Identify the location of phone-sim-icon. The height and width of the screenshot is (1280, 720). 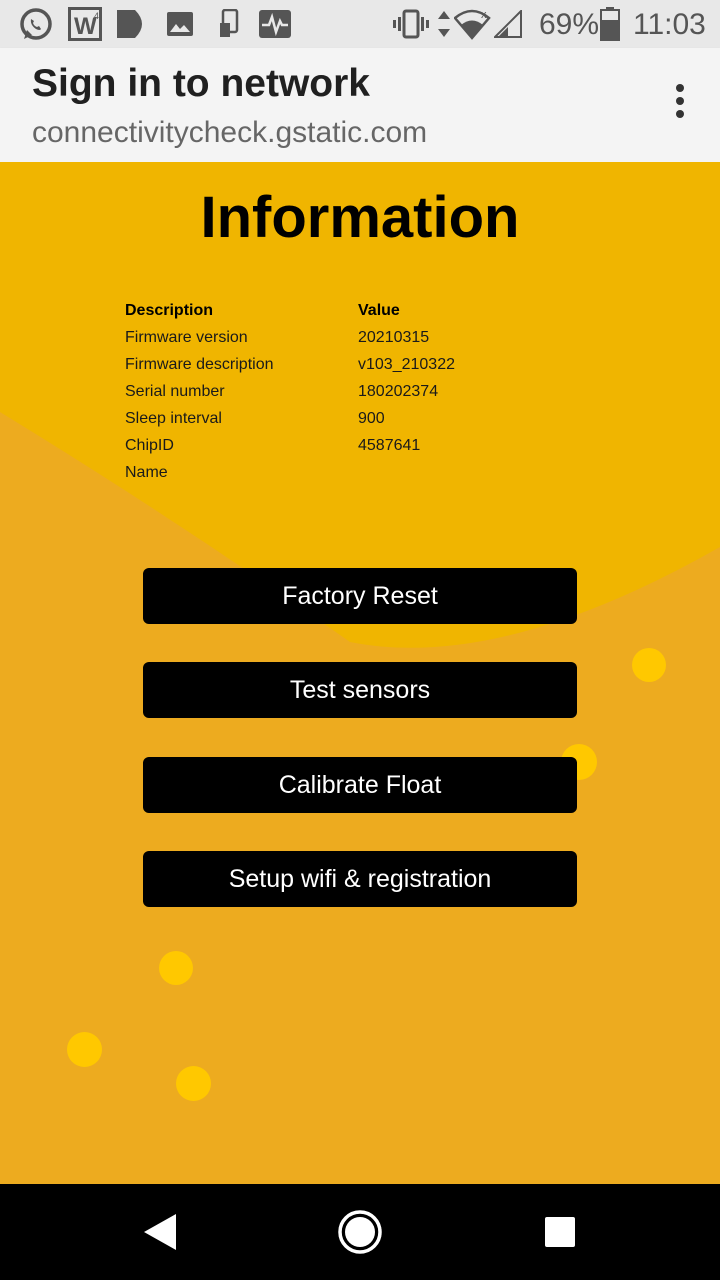
(229, 23).